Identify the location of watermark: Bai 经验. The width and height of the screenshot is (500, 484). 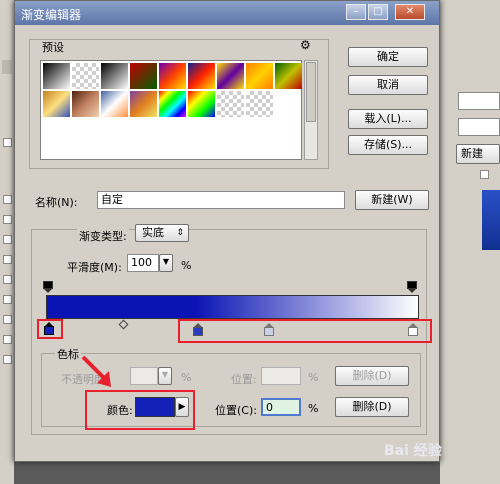
(413, 451).